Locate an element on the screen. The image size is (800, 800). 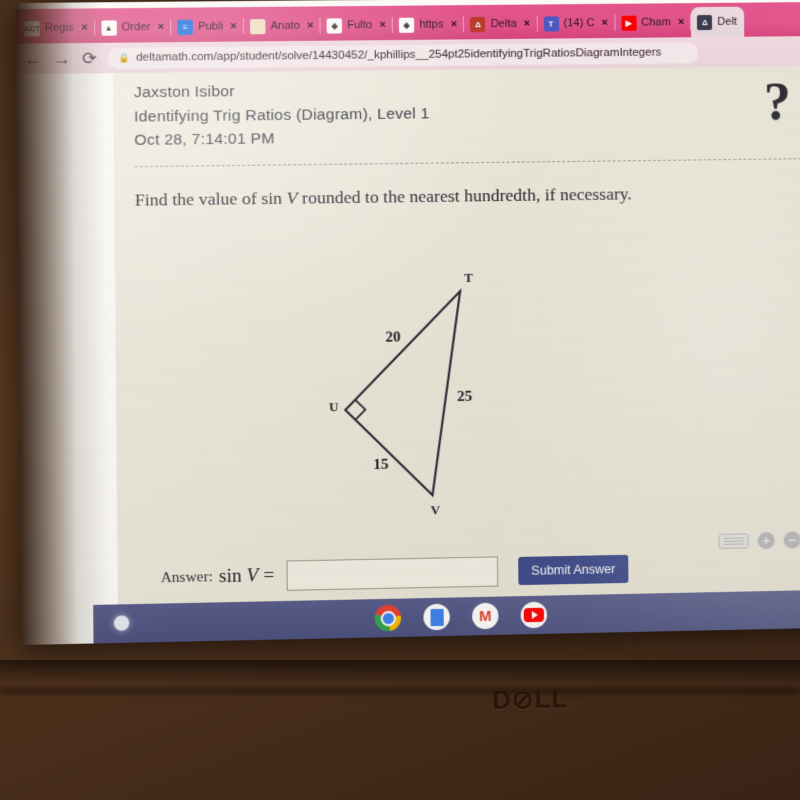
side-length-uv: 15 is located at coordinates (381, 465).